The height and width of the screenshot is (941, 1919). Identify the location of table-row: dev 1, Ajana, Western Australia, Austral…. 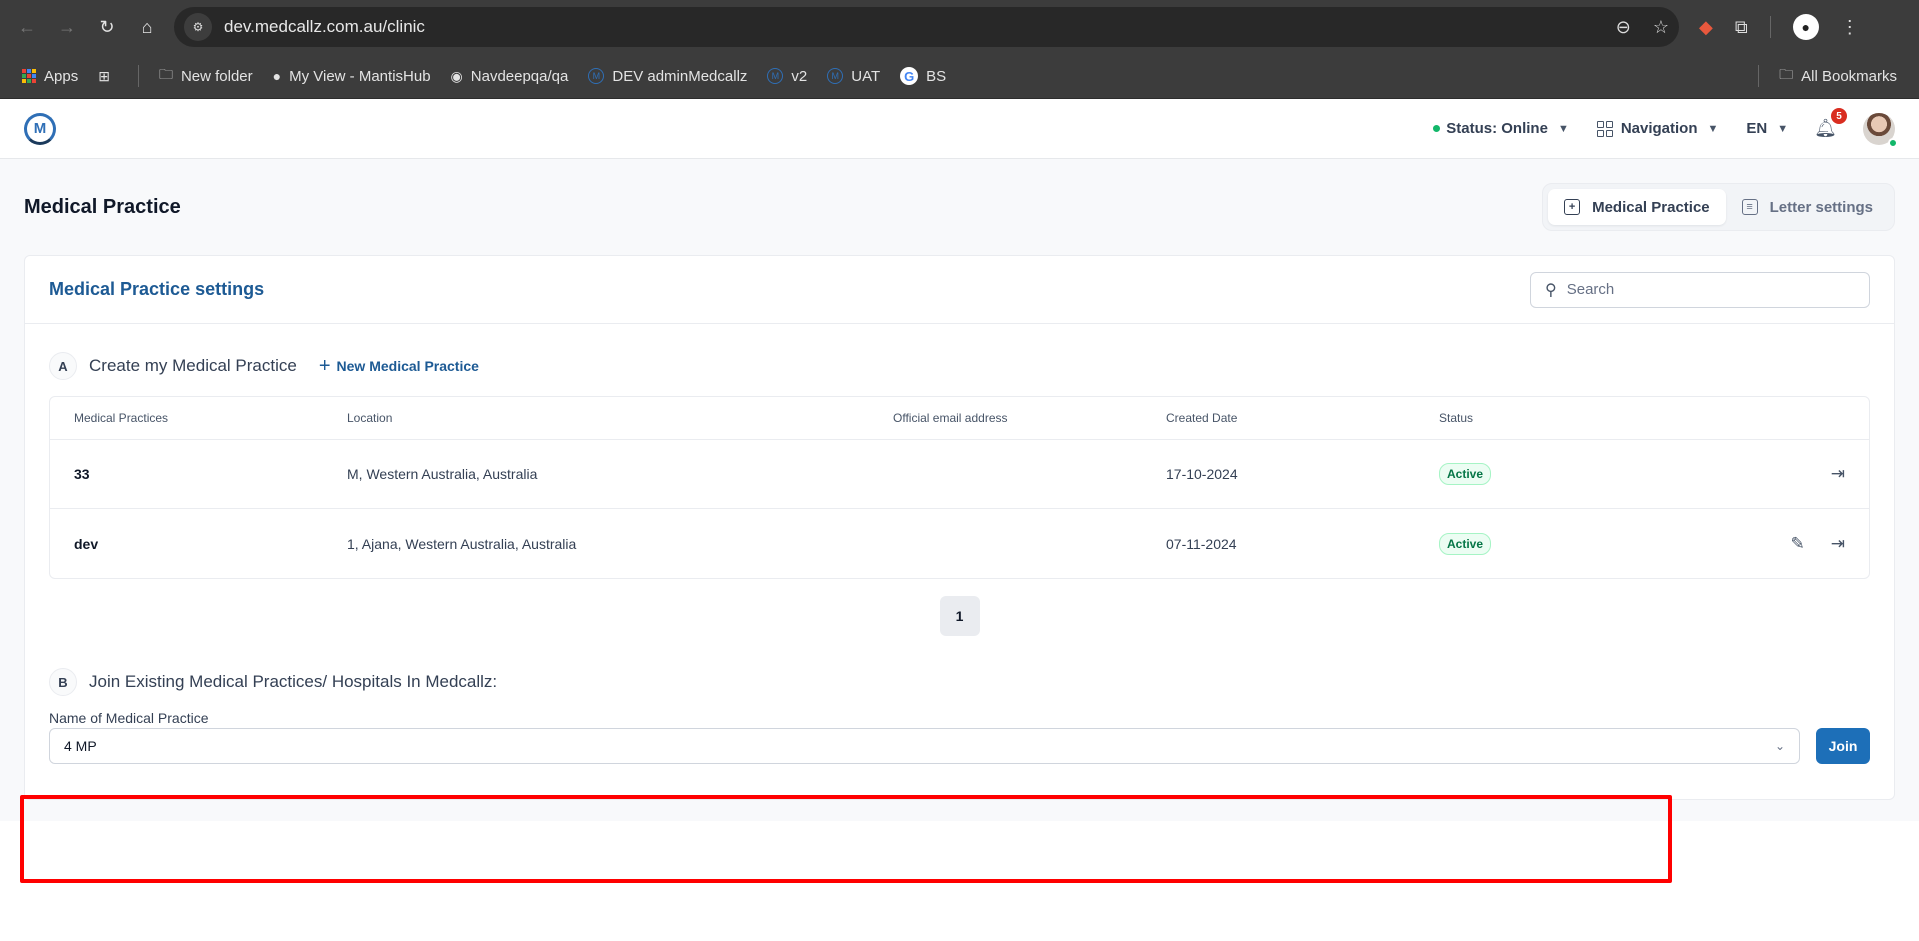
(959, 543).